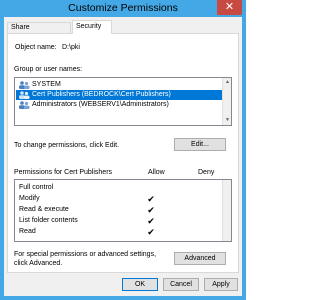  Describe the element at coordinates (44, 209) in the screenshot. I see `permission-name: Read & execute` at that location.